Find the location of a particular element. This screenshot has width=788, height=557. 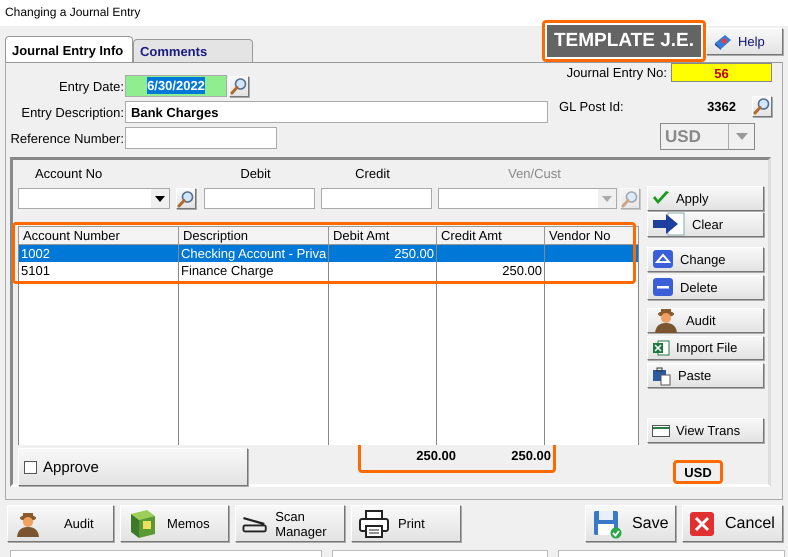

field-label: Reference Number: is located at coordinates (67, 138).